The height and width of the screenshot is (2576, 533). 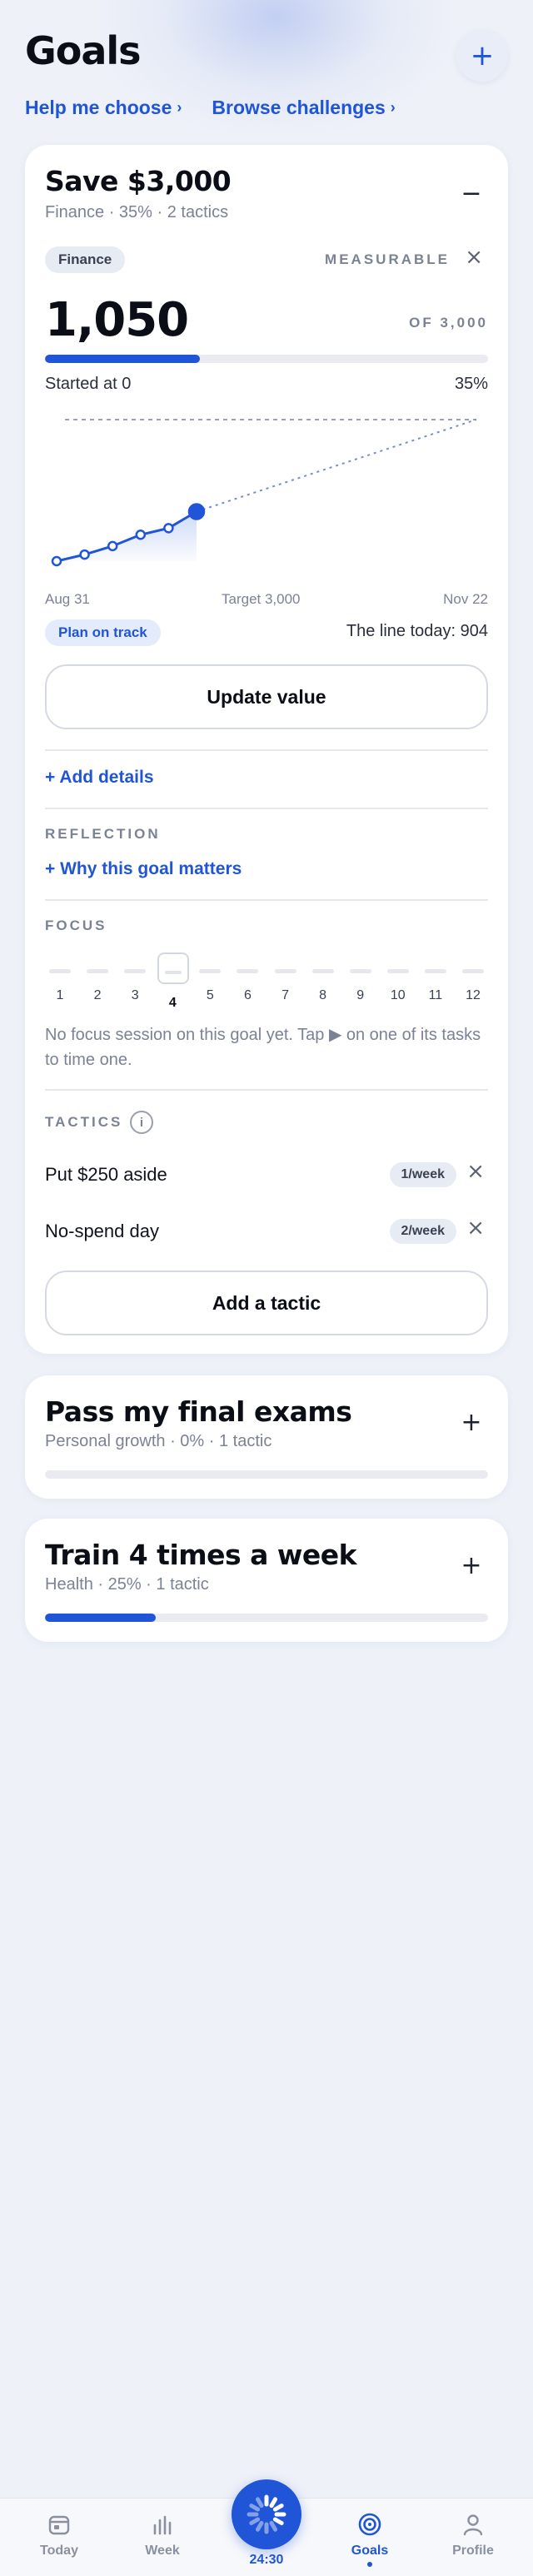 I want to click on tab-label: Profile, so click(x=473, y=2551).